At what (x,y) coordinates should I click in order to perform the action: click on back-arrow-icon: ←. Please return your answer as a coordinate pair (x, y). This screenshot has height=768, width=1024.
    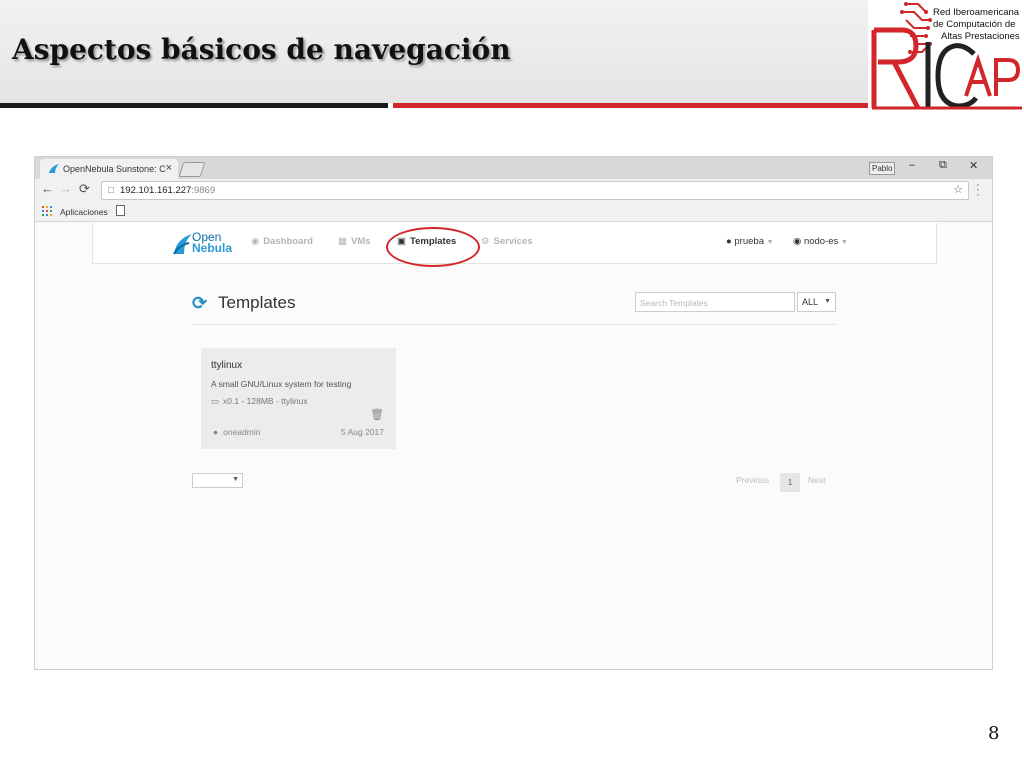
    Looking at the image, I should click on (47, 188).